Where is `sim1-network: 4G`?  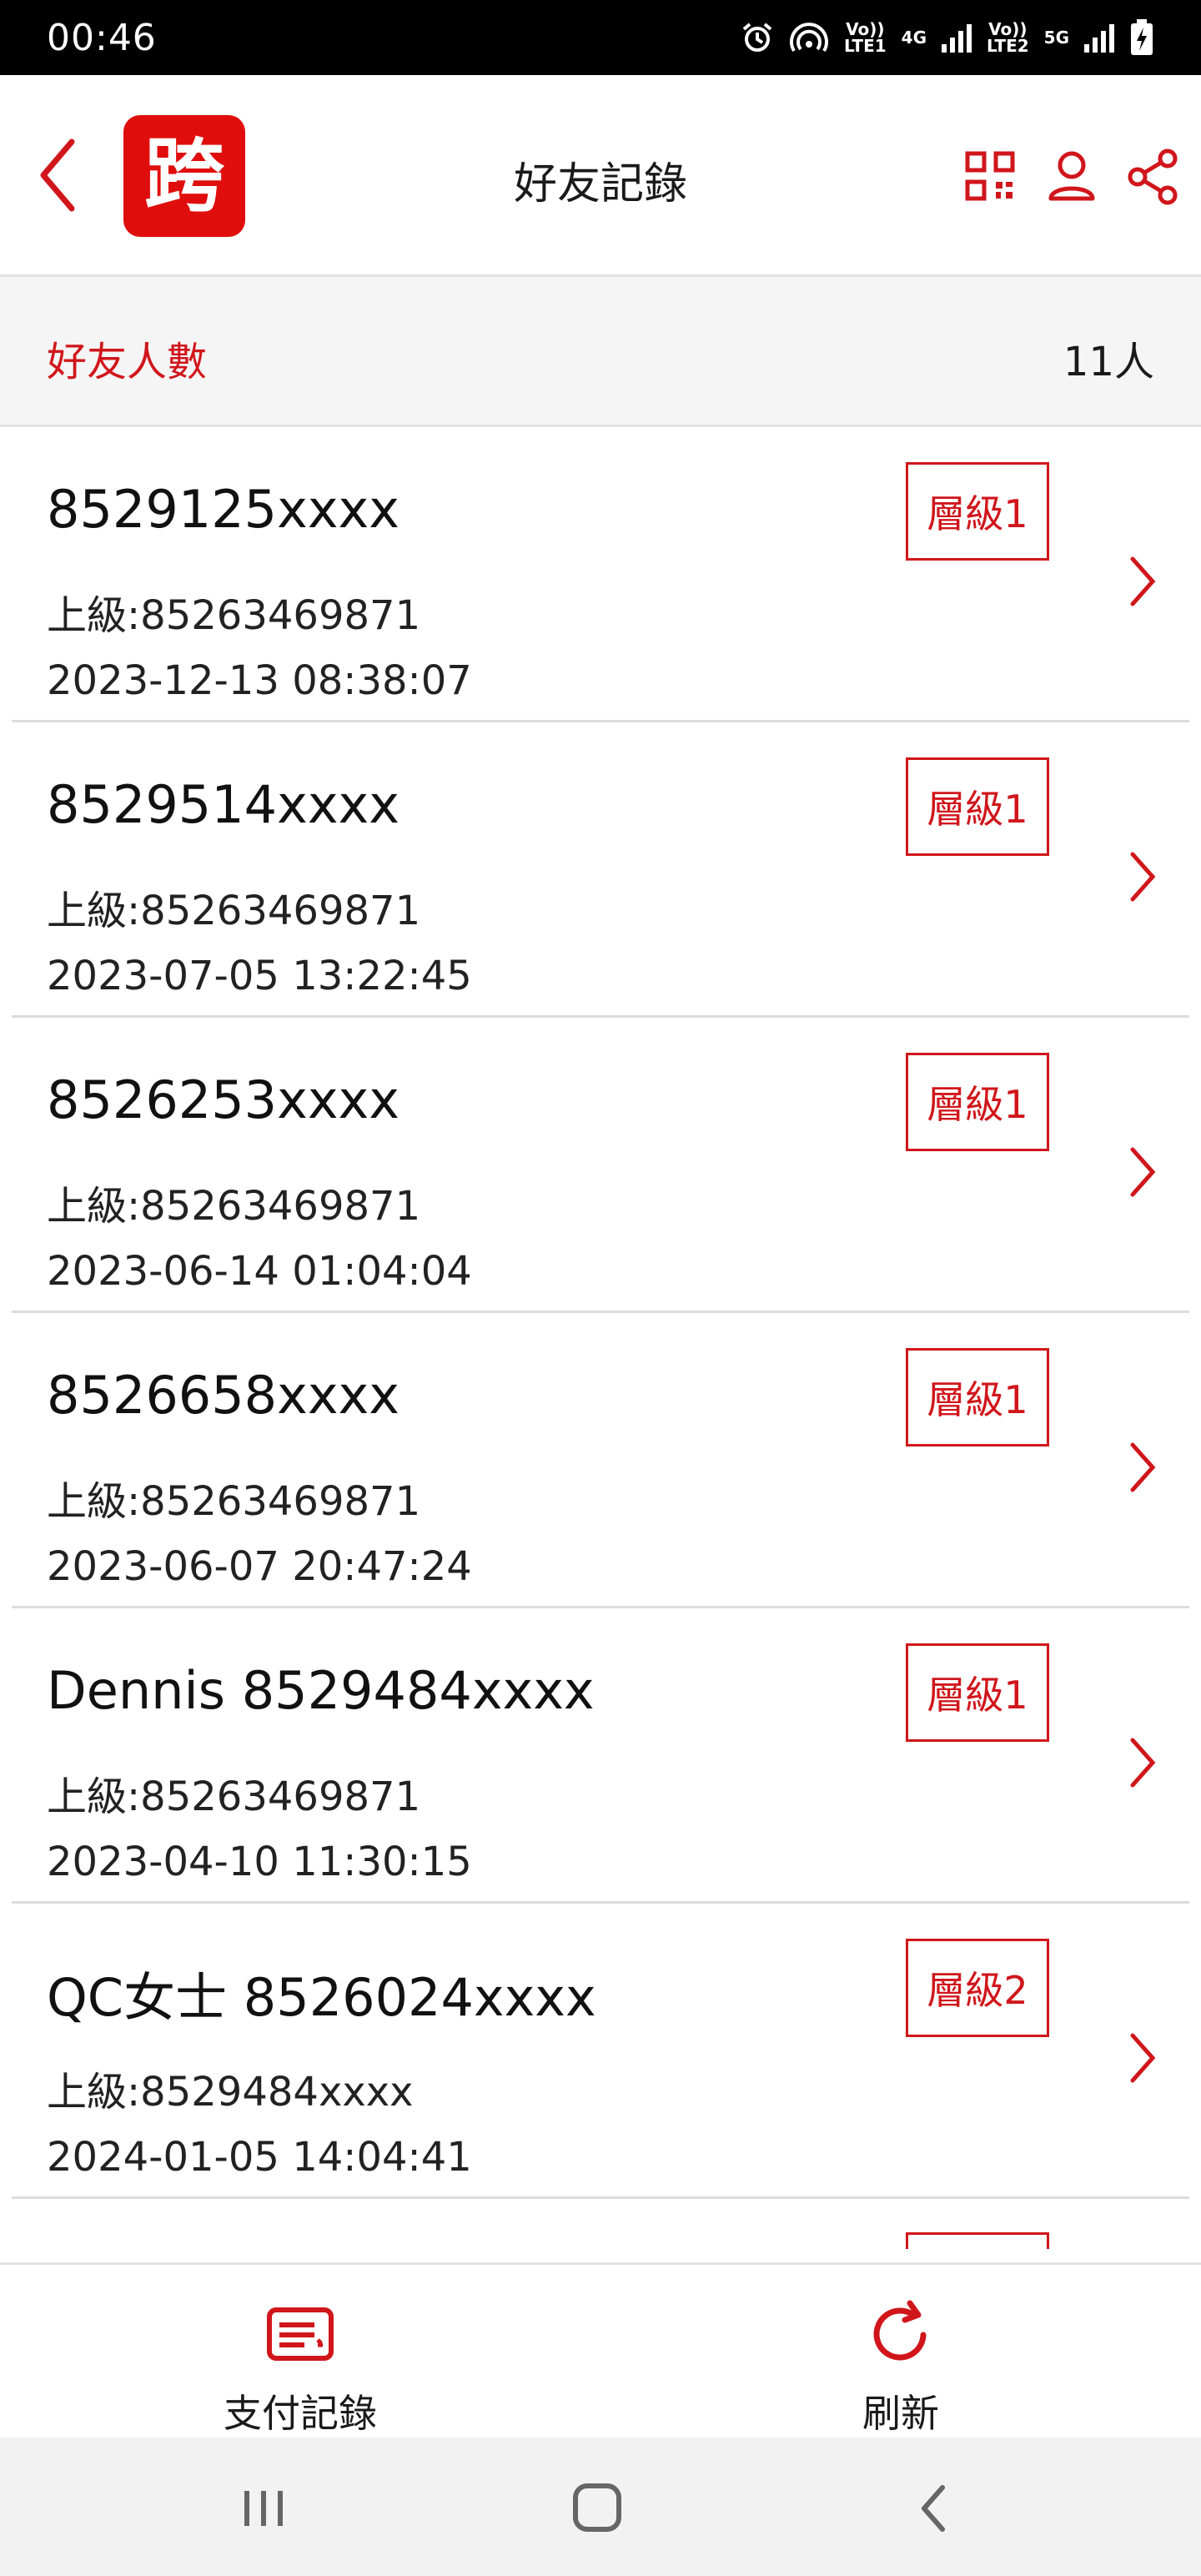 sim1-network: 4G is located at coordinates (914, 38).